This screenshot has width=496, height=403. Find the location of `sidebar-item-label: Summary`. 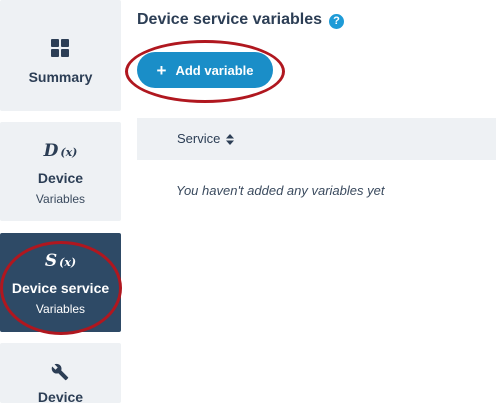

sidebar-item-label: Summary is located at coordinates (60, 77).